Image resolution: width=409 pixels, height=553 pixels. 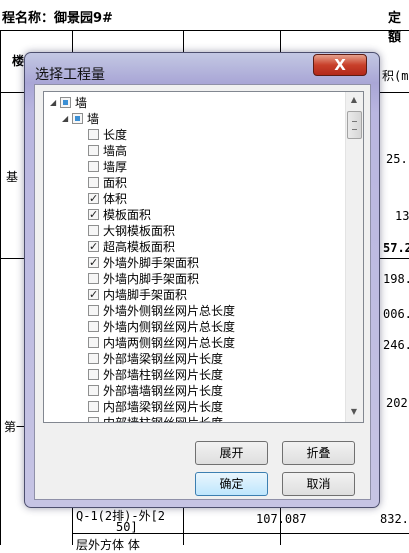 What do you see at coordinates (163, 375) in the screenshot?
I see `tree-item-label: 外部墙柱钢丝网片长度` at bounding box center [163, 375].